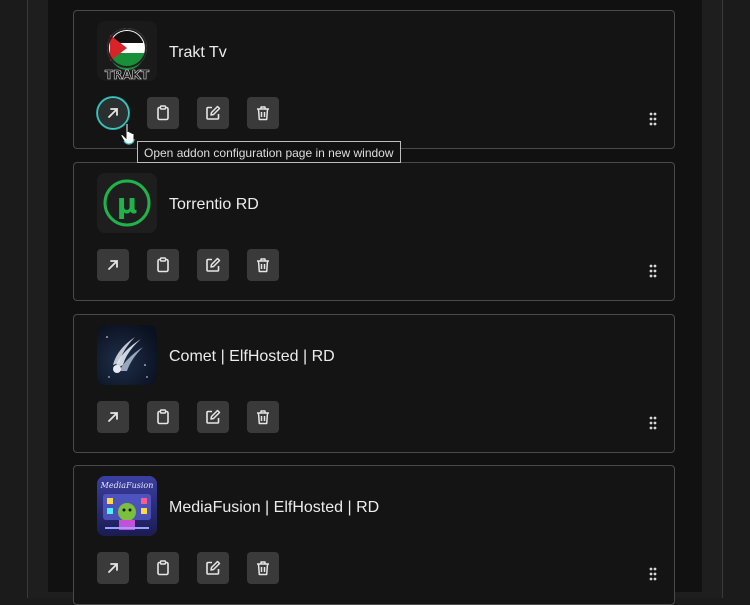 The width and height of the screenshot is (750, 605). I want to click on trakt-logo-text: TRAKT, so click(127, 74).